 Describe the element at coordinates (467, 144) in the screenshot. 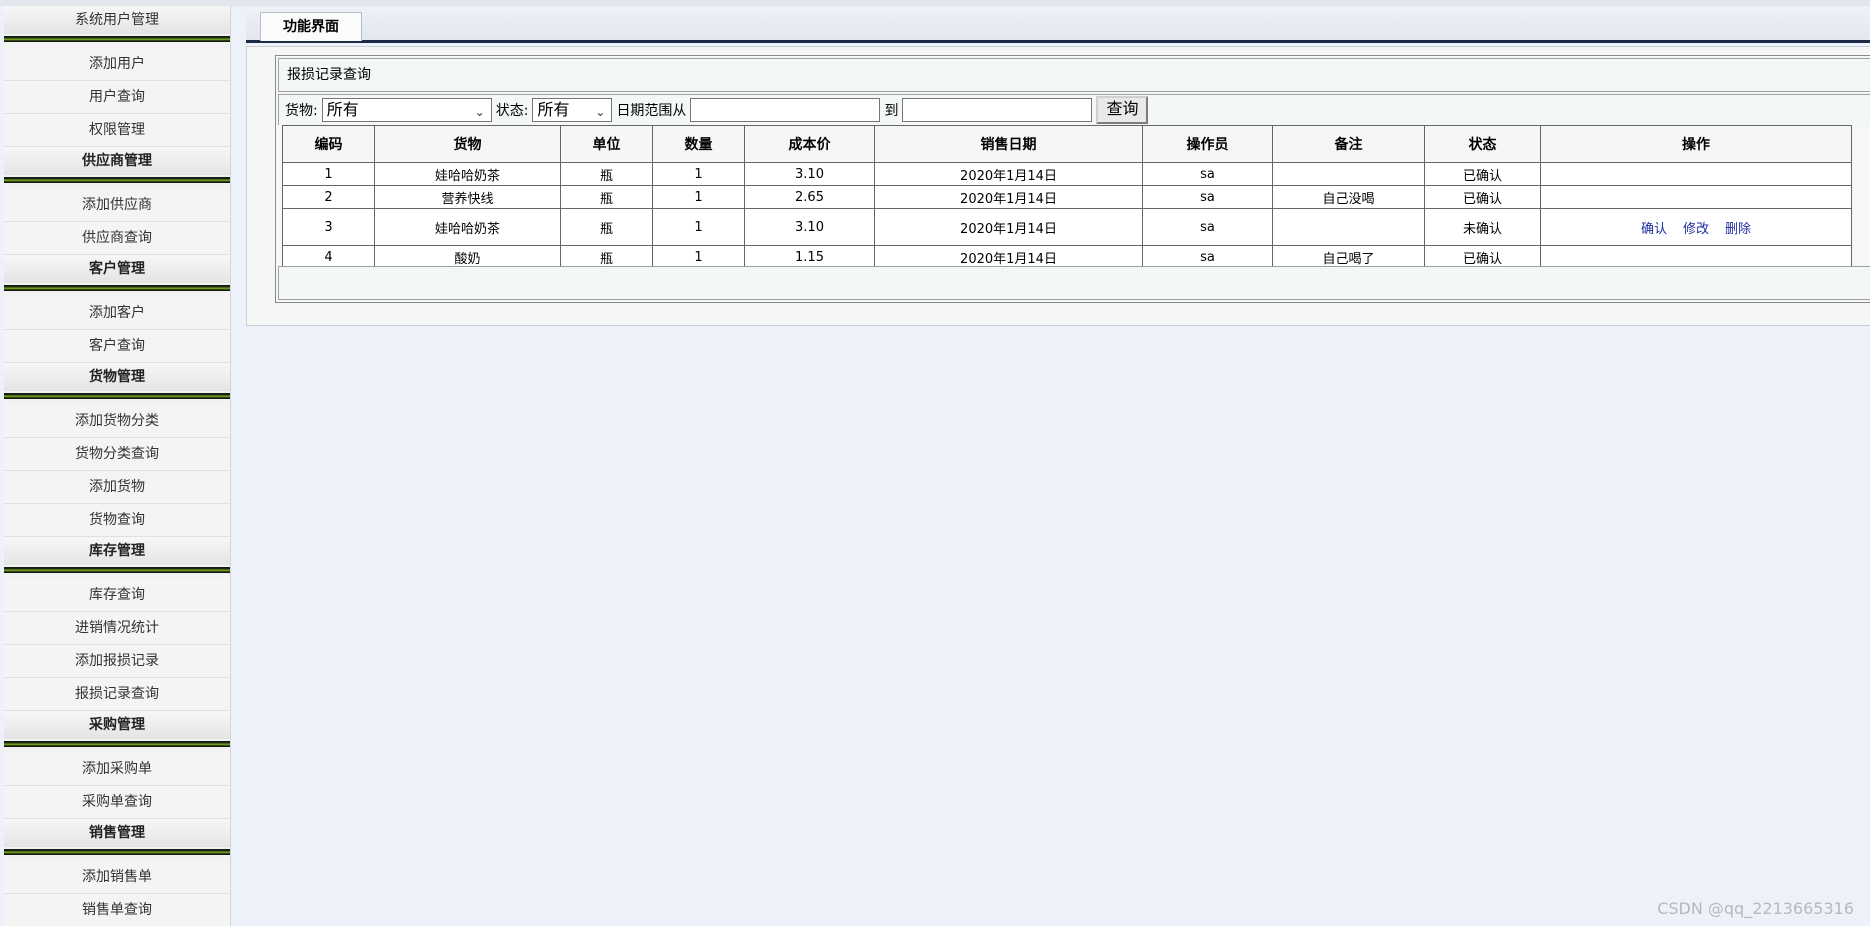

I see `column-header: 货物` at that location.